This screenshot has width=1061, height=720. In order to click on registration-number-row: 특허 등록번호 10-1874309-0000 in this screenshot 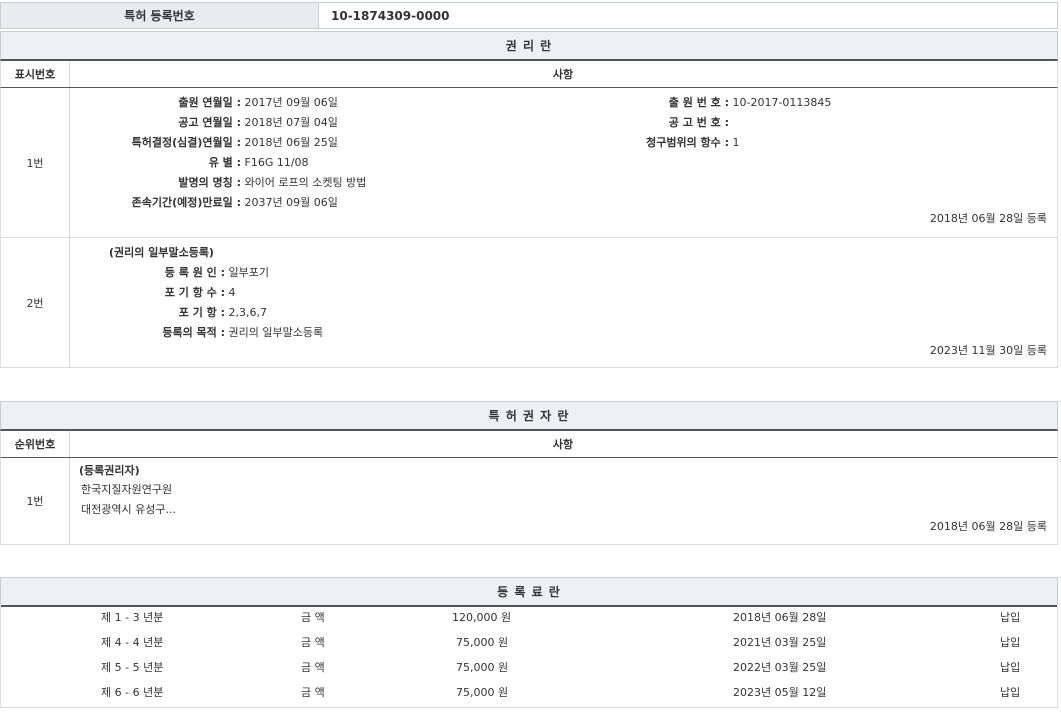, I will do `click(529, 15)`.